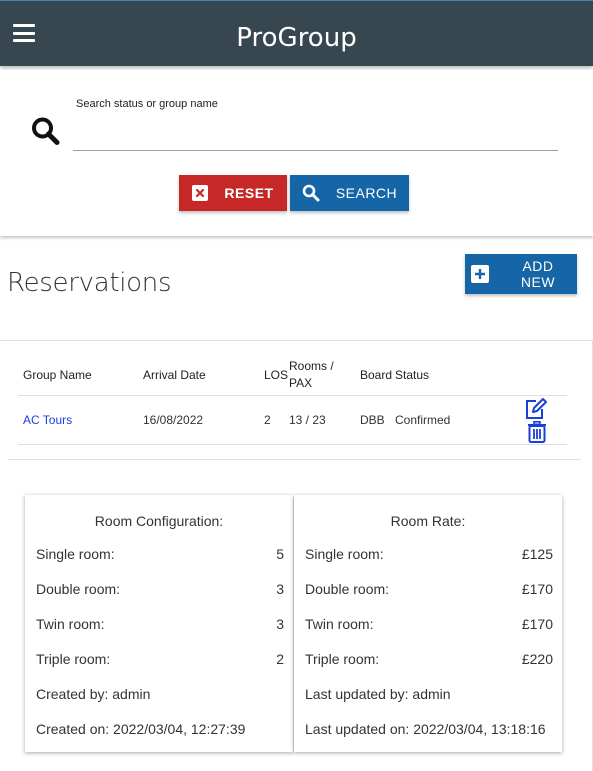  Describe the element at coordinates (249, 193) in the screenshot. I see `reset-button-label: RESET` at that location.